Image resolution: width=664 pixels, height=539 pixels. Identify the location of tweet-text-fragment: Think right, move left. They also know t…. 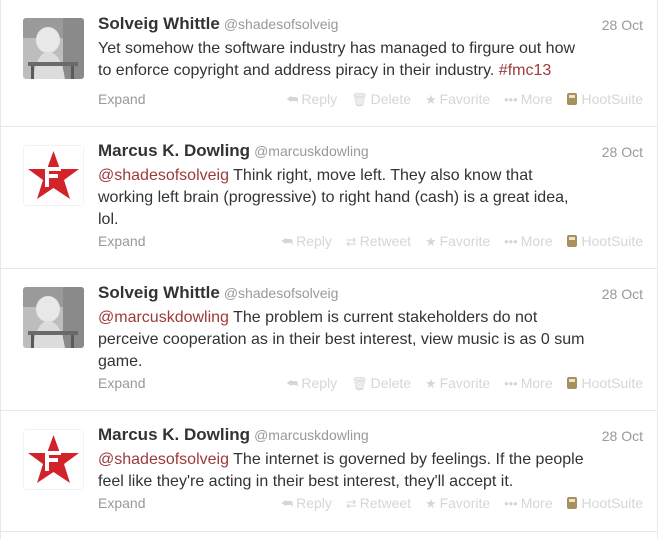
(380, 175).